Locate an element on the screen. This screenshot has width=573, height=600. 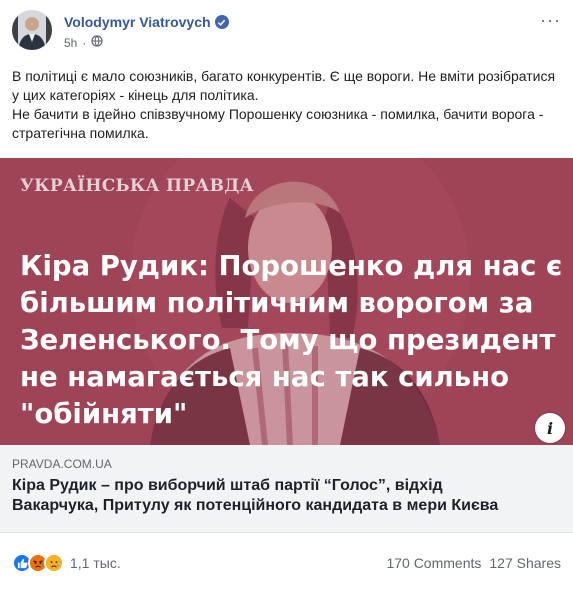
hero-headline-line-1: Кіра Рудик: Порошенко для нас є is located at coordinates (291, 266).